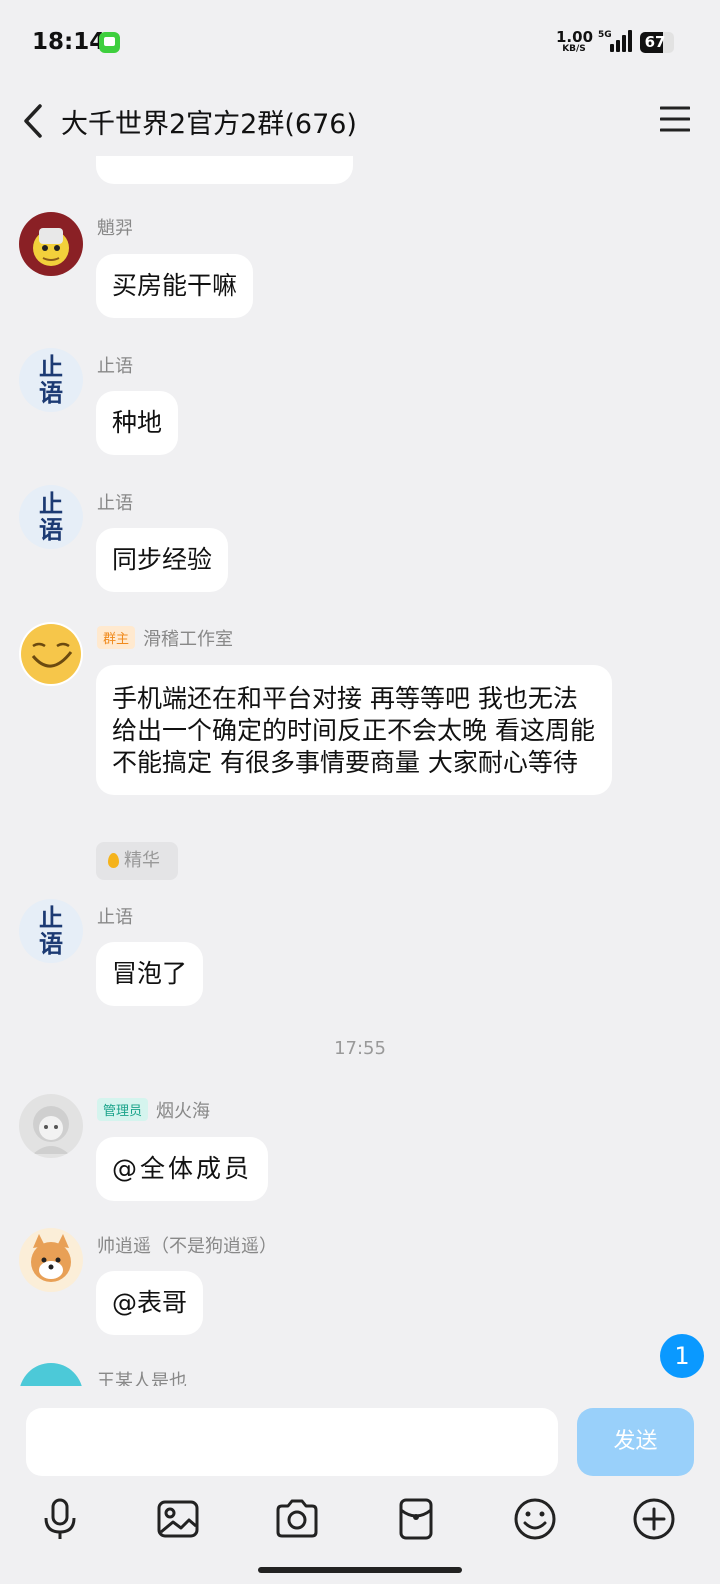 The image size is (720, 1584). What do you see at coordinates (654, 1519) in the screenshot?
I see `plus-icon` at bounding box center [654, 1519].